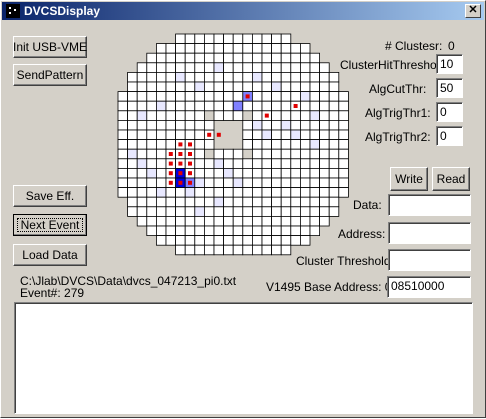  I want to click on alg-cut-thr-field: 50, so click(449, 88).